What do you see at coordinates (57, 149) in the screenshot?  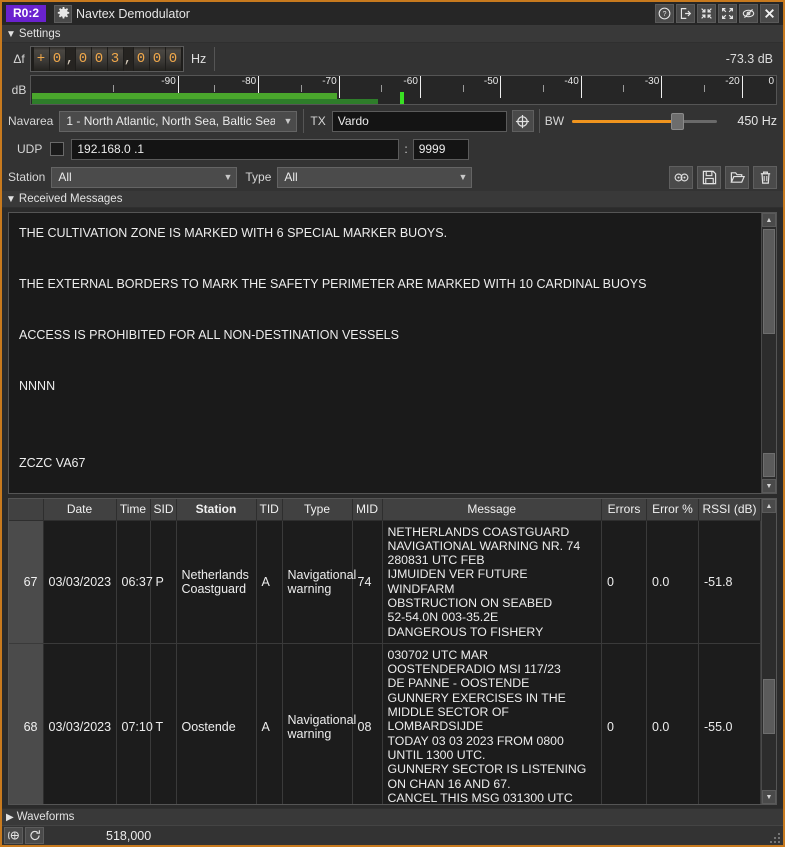 I see `udp-checkbox` at bounding box center [57, 149].